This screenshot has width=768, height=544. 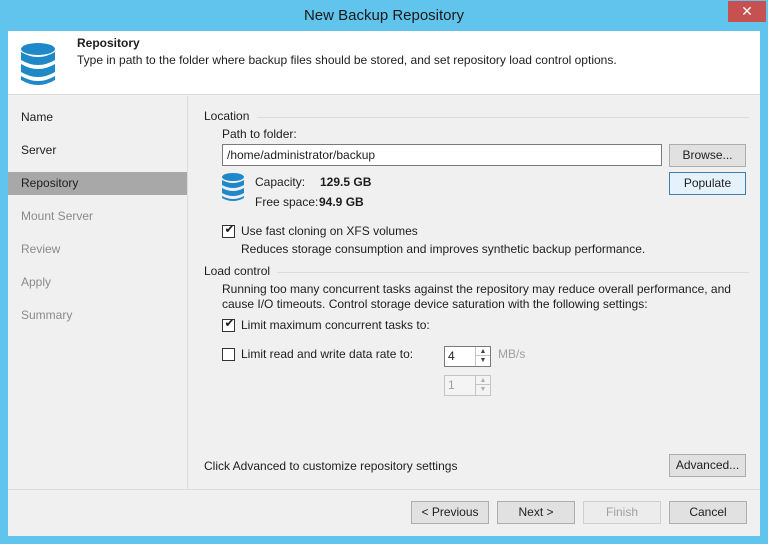 What do you see at coordinates (97, 183) in the screenshot?
I see `step-repository: Repository` at bounding box center [97, 183].